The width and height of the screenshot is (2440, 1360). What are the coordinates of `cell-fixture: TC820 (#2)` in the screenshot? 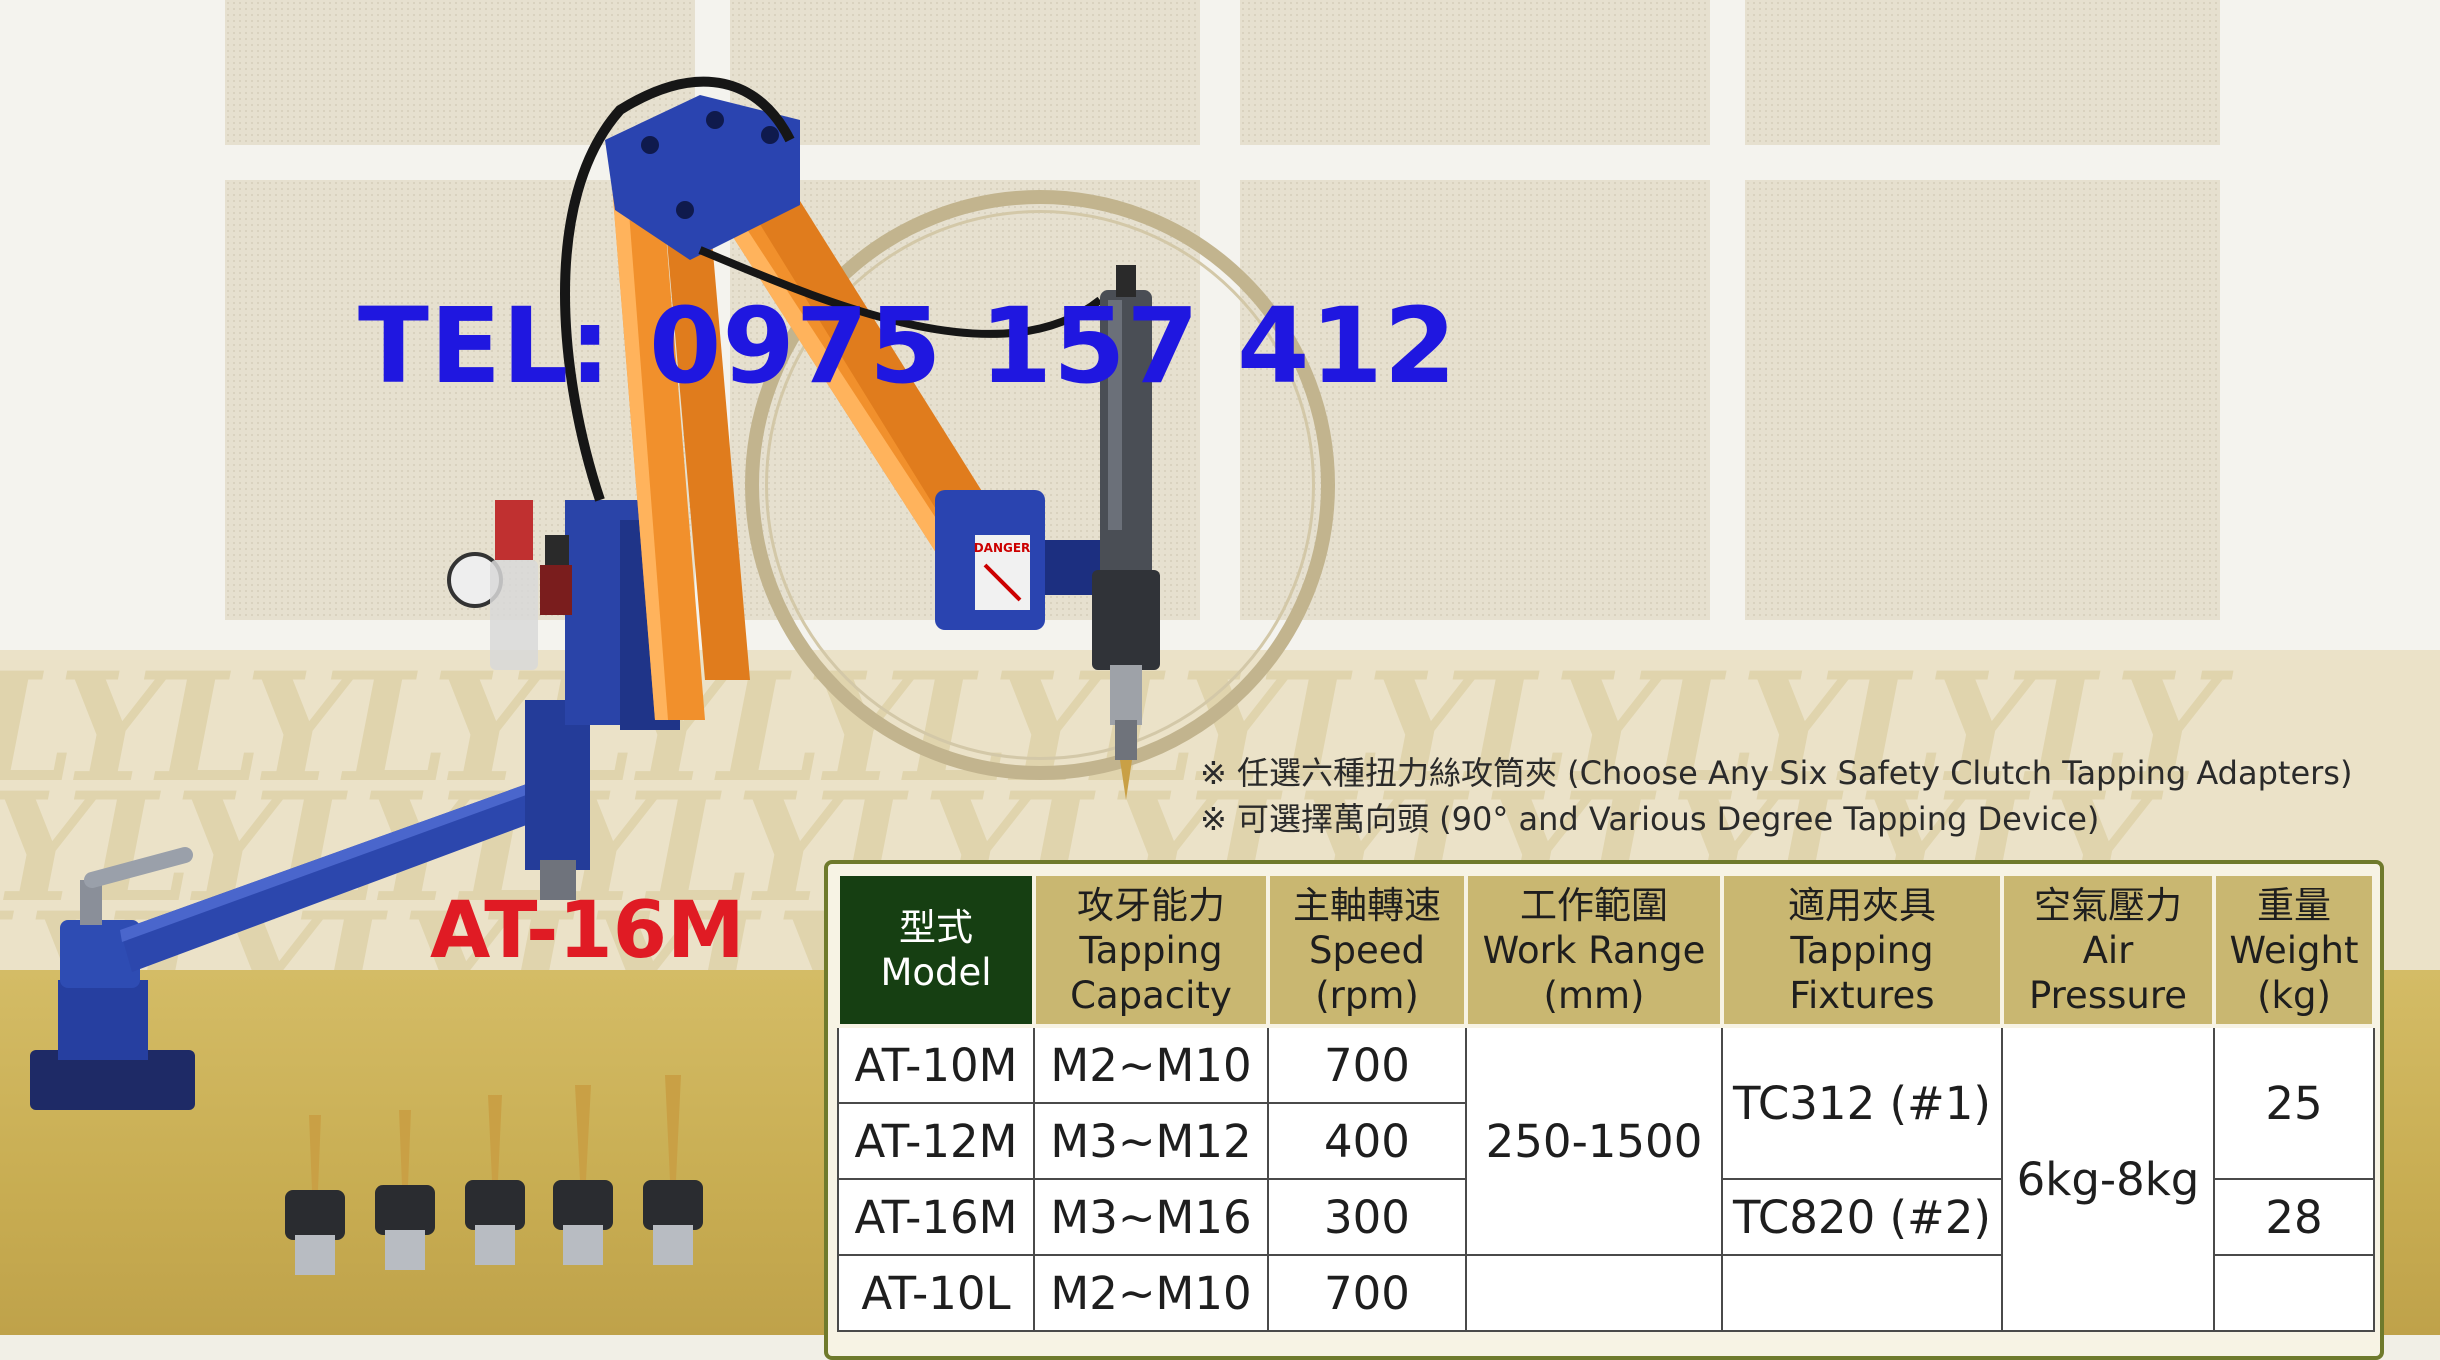 It's located at (1862, 1217).